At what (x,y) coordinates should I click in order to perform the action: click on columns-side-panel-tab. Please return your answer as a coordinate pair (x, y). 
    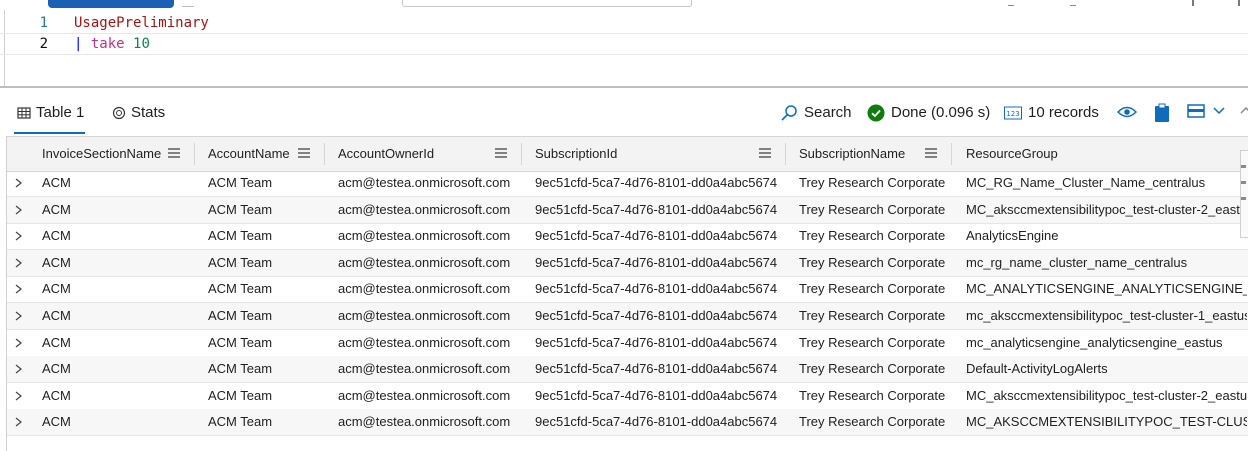
    Looking at the image, I should click on (1244, 194).